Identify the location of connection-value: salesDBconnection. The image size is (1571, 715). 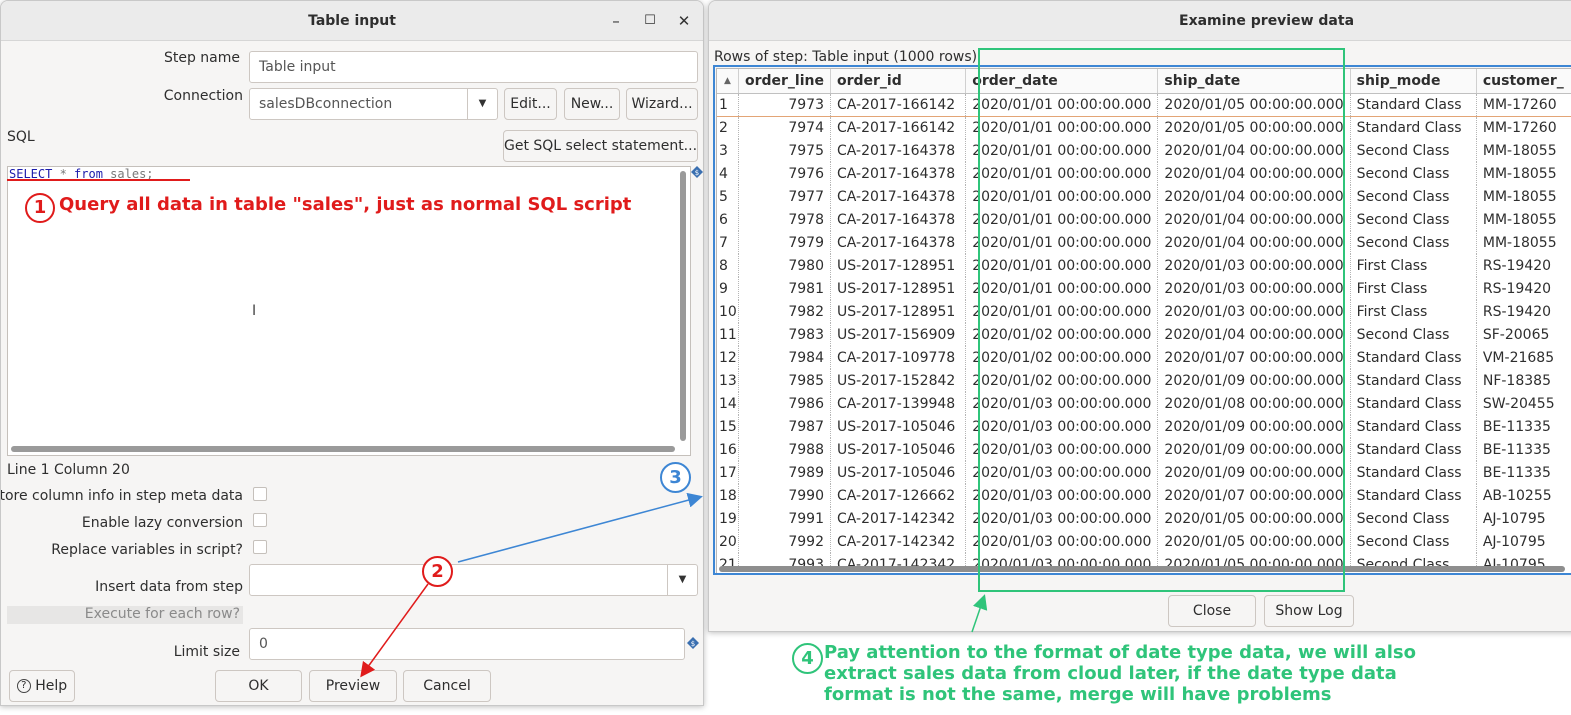
(326, 104).